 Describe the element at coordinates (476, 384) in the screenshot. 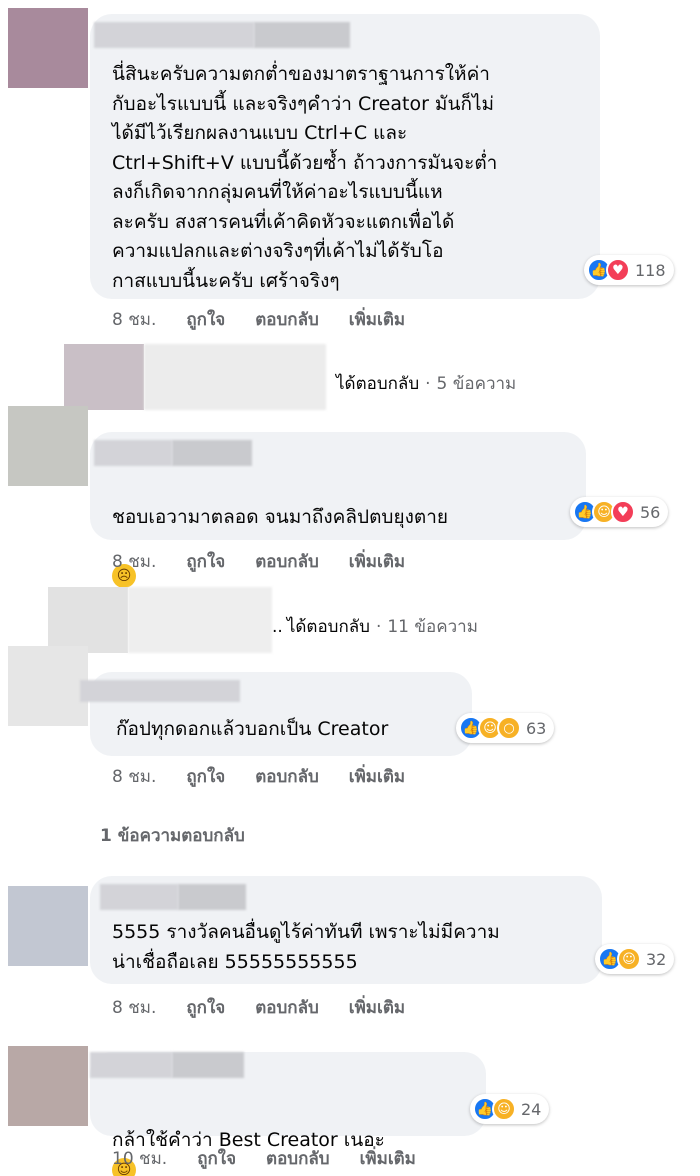

I see `reply-count: 5 ข้อความ` at that location.